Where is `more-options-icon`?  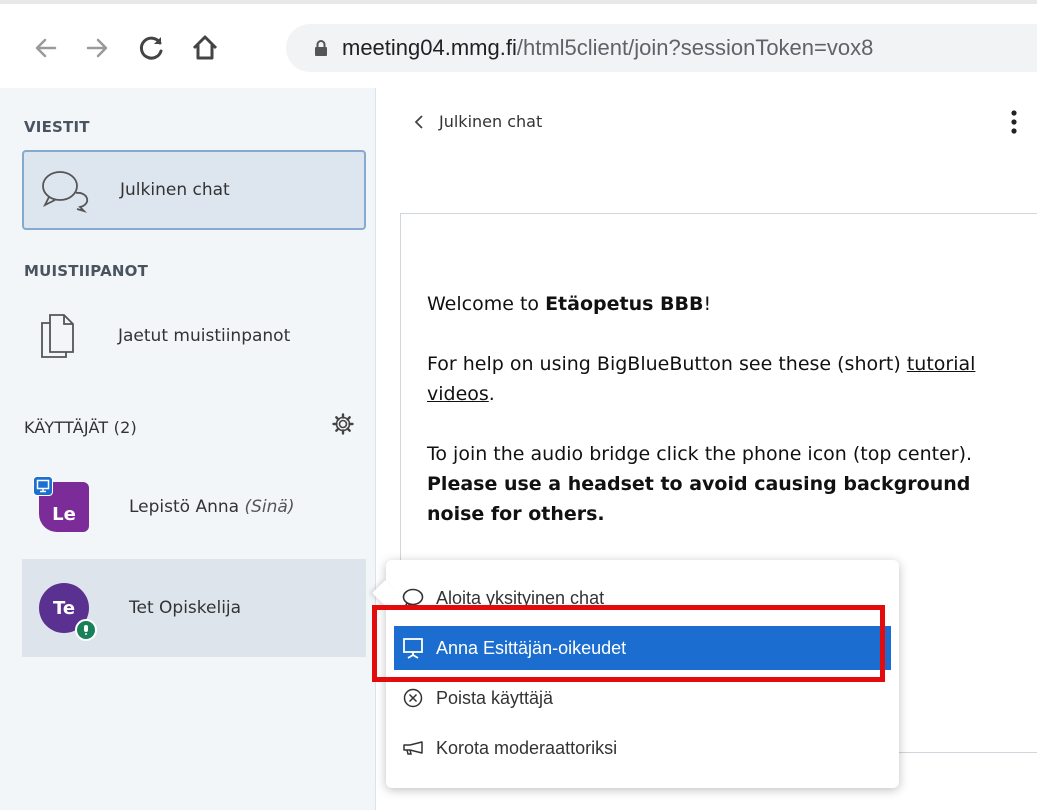
more-options-icon is located at coordinates (1014, 123).